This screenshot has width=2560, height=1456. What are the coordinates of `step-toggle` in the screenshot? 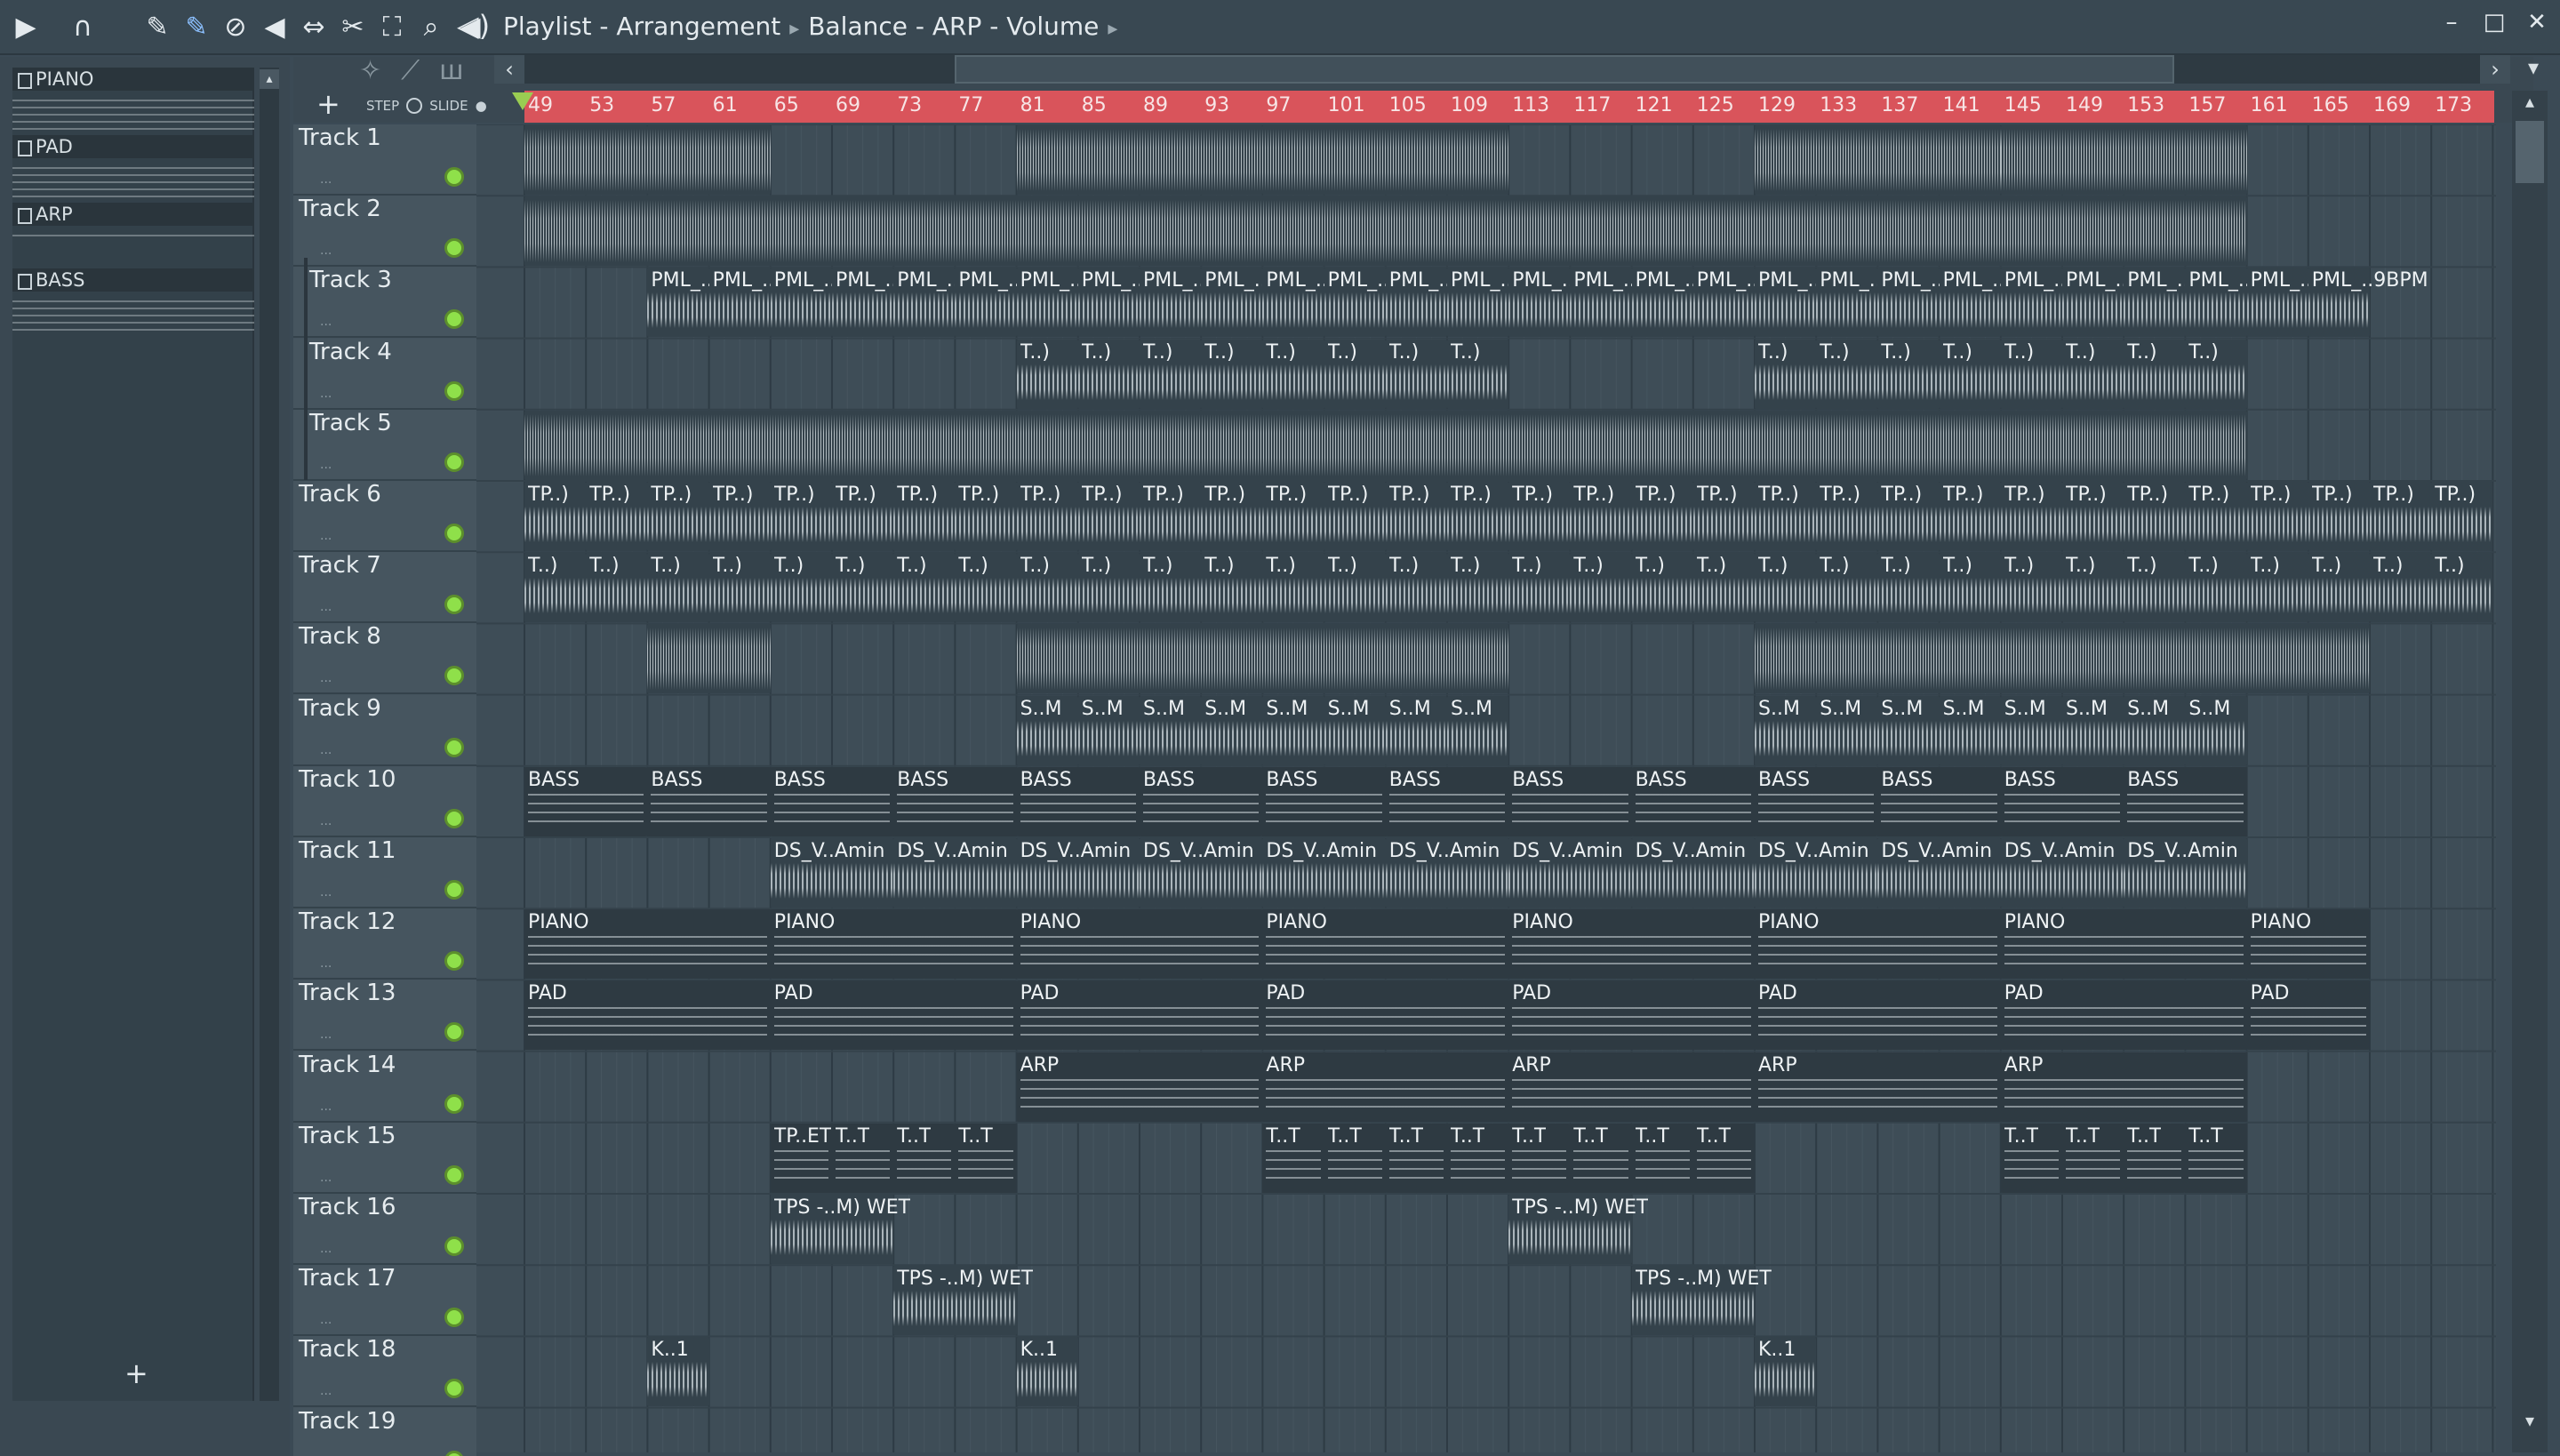 It's located at (414, 106).